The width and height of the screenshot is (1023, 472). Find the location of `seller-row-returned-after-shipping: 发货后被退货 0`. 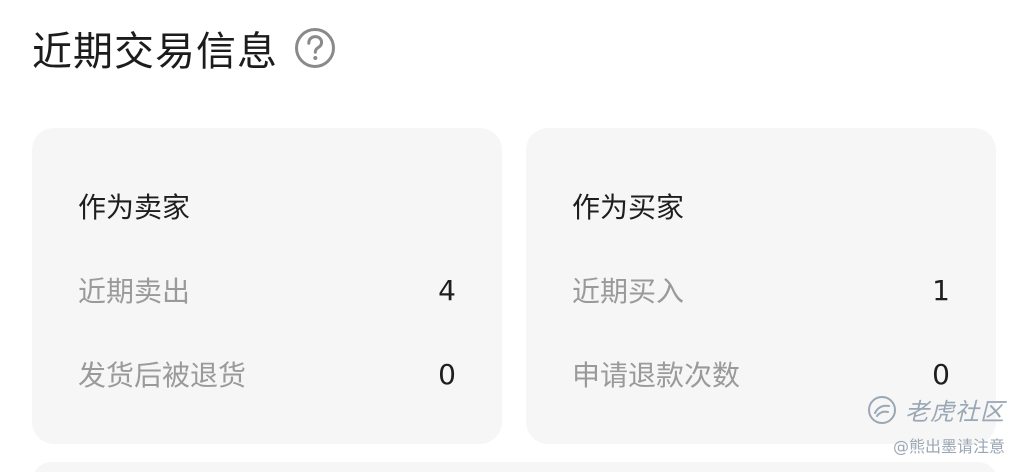

seller-row-returned-after-shipping: 发货后被退货 0 is located at coordinates (267, 374).